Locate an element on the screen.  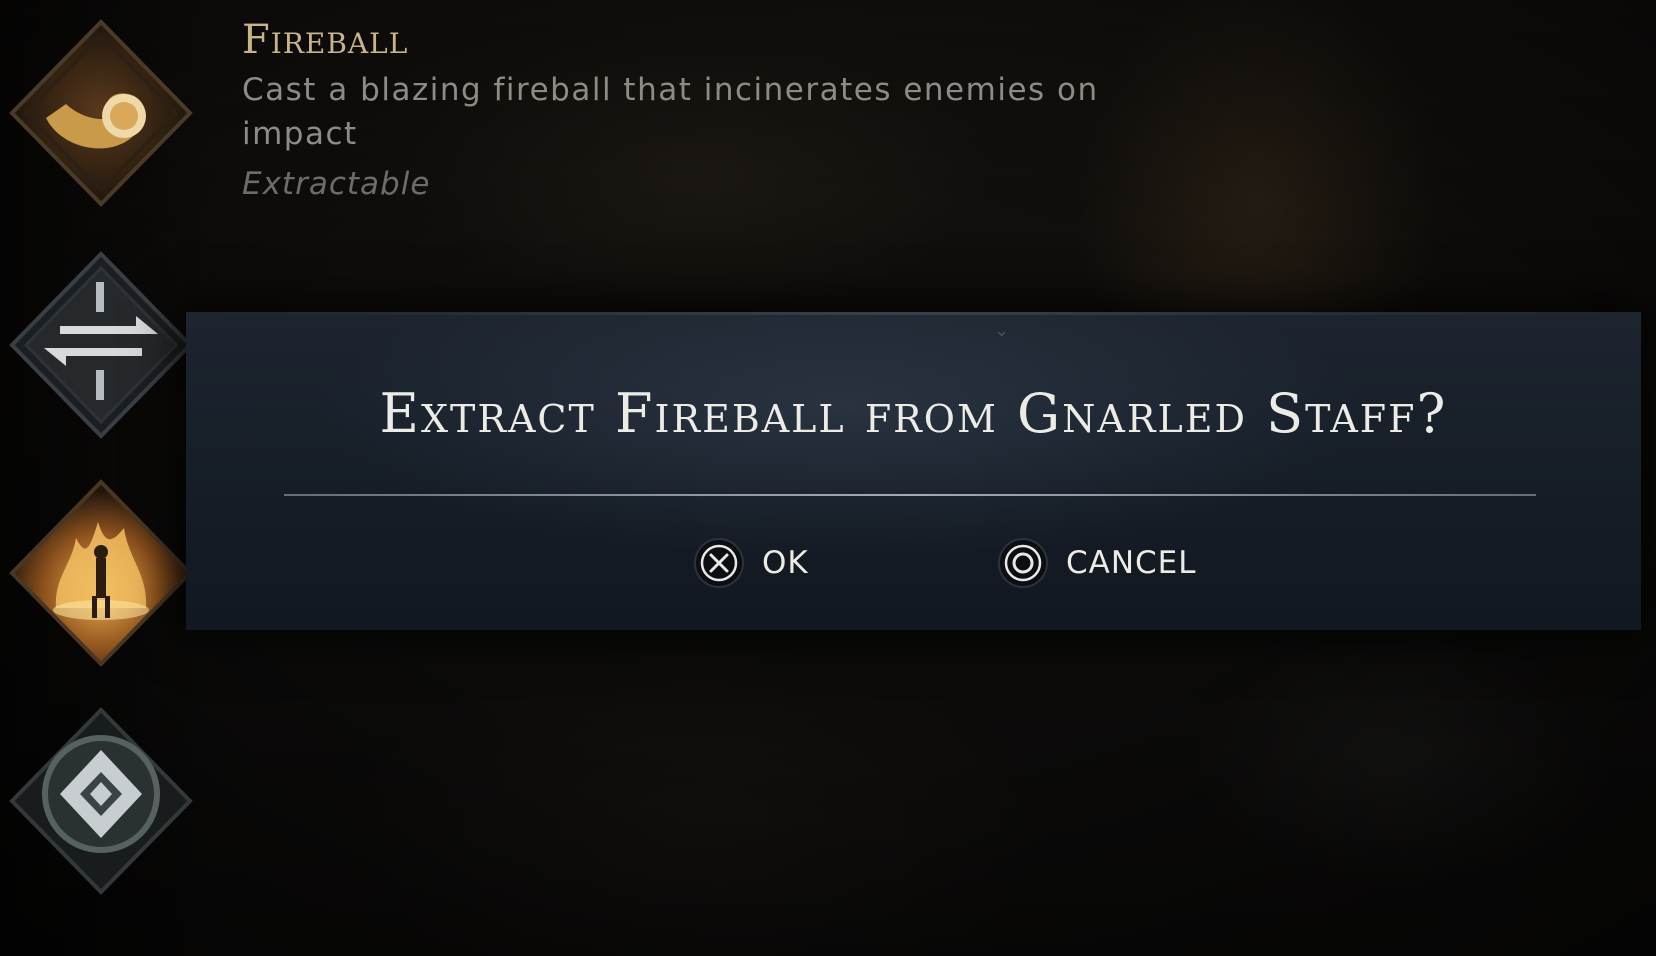
fire-swirl-icon is located at coordinates (101, 113).